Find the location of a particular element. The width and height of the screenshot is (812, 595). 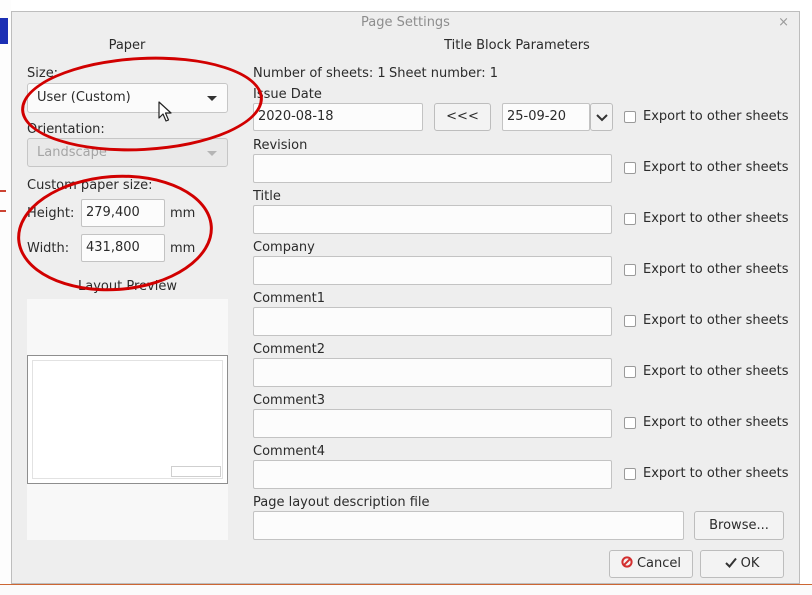

cancel-icon is located at coordinates (627, 562).